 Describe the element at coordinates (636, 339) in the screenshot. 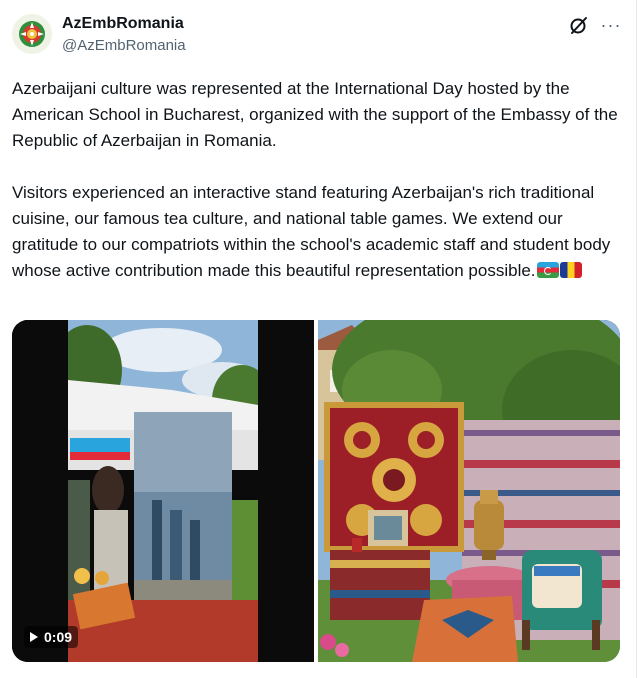

I see `timeline-border` at that location.